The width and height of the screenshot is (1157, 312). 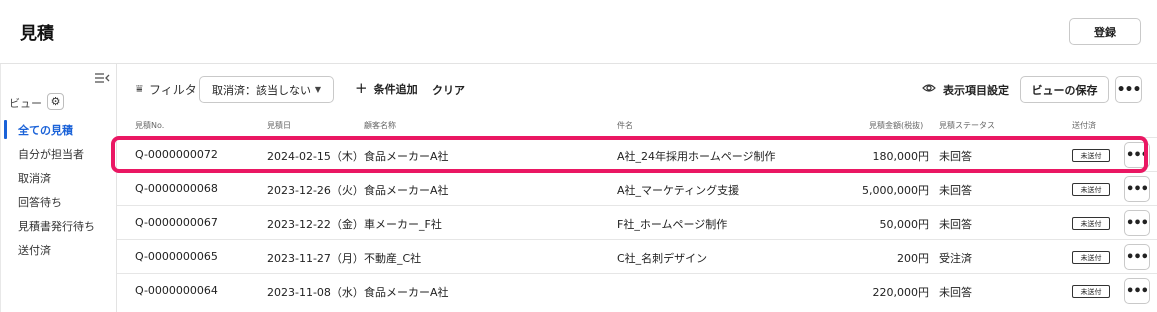 I want to click on save-view-button: ビューの保存, so click(x=1064, y=89).